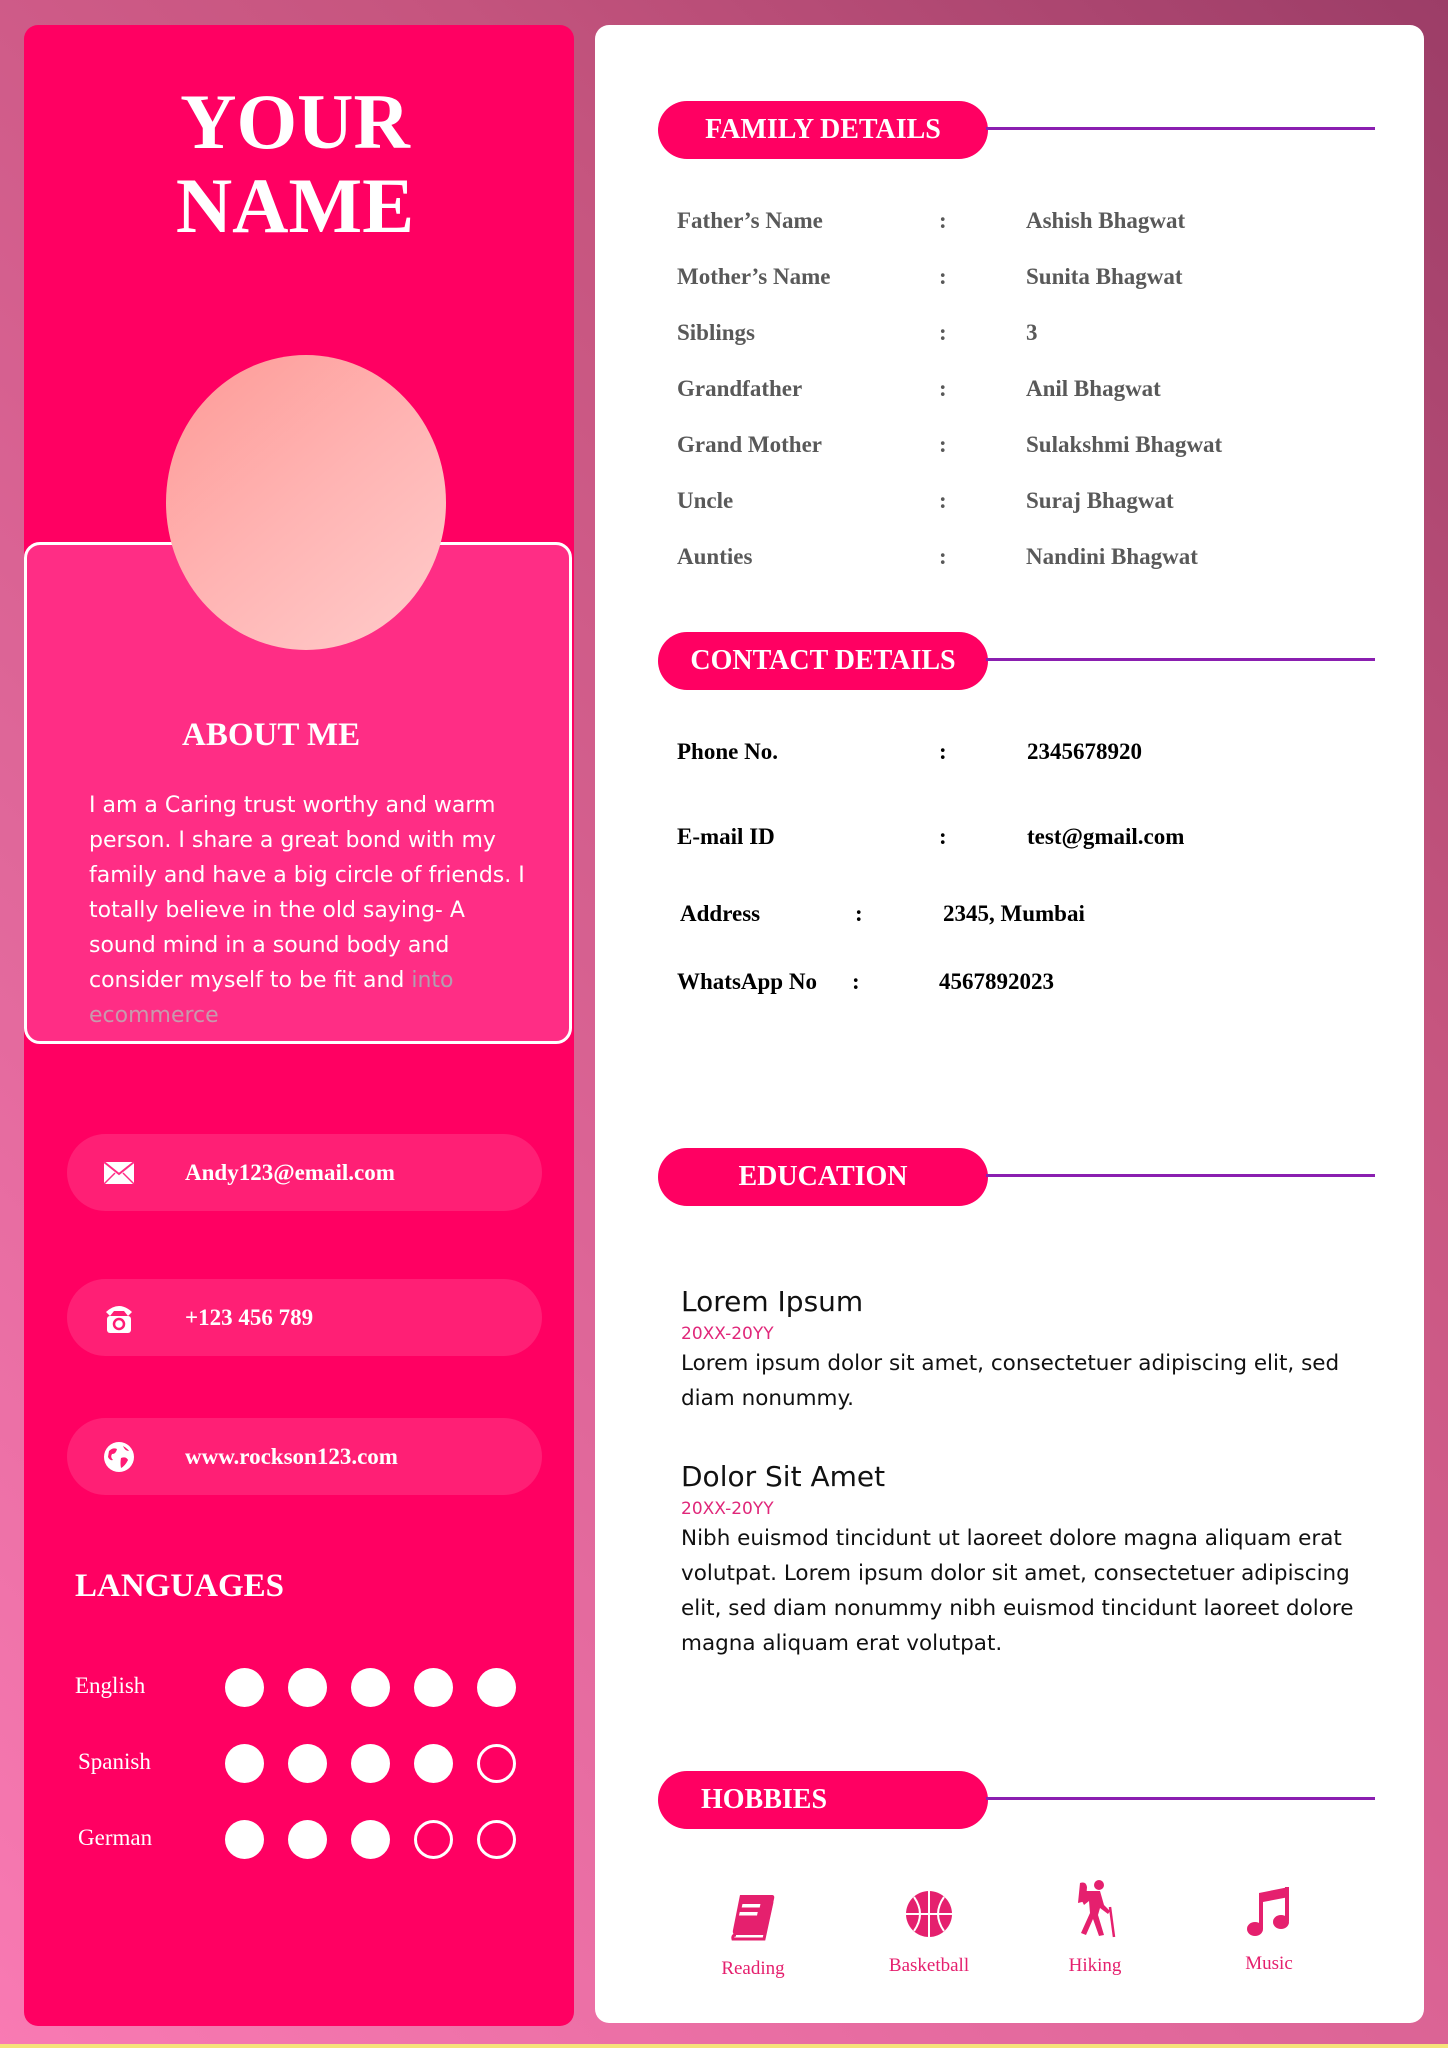 This screenshot has width=1448, height=2048. Describe the element at coordinates (720, 913) in the screenshot. I see `contact-detail-label: Address` at that location.